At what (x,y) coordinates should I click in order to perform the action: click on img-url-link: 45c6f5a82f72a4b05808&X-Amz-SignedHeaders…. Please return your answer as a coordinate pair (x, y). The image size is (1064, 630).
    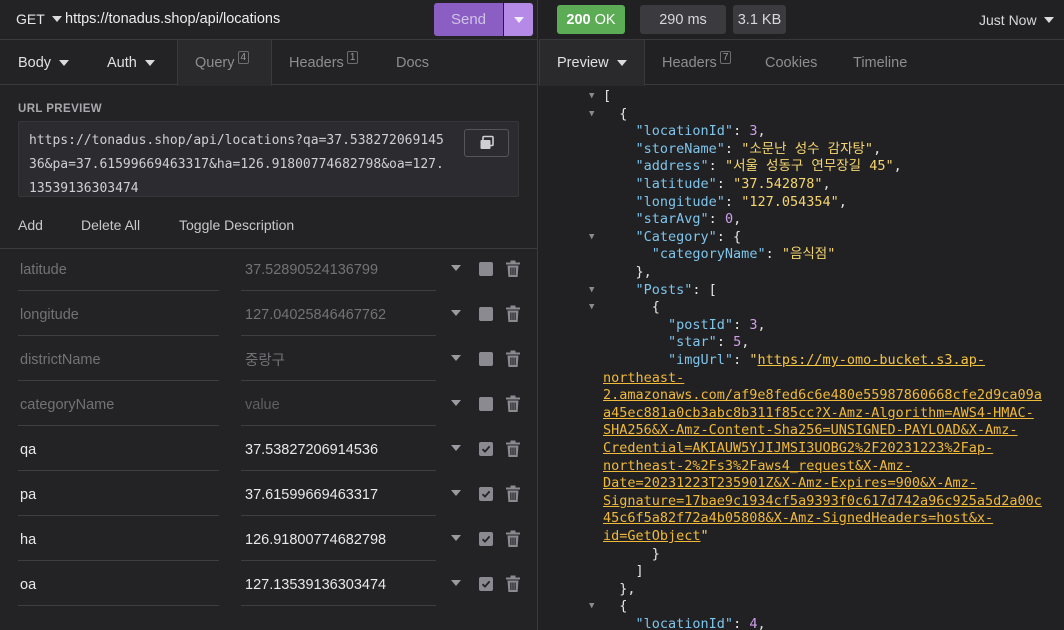
    Looking at the image, I should click on (798, 519).